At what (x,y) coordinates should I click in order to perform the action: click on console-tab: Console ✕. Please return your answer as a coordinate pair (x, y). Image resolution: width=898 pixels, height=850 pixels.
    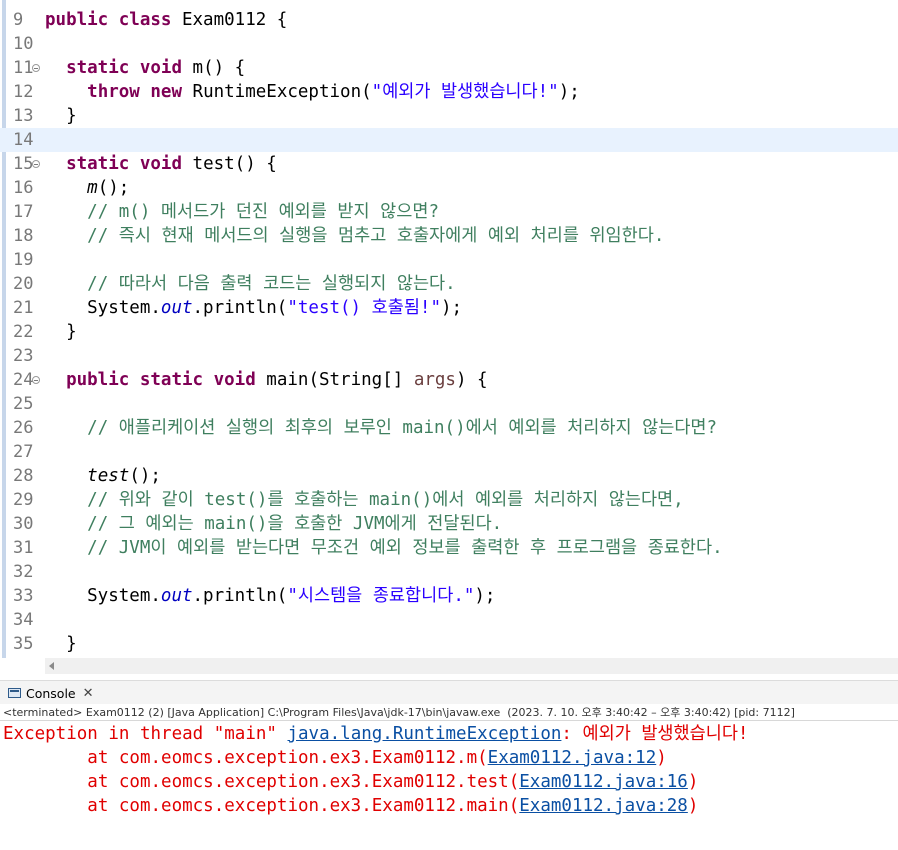
    Looking at the image, I should click on (48, 693).